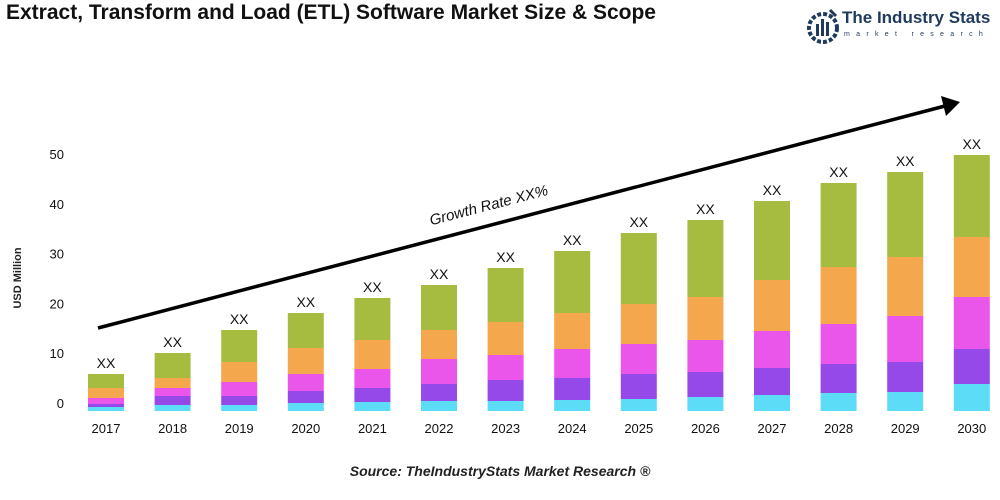  Describe the element at coordinates (372, 428) in the screenshot. I see `x-tick-label: 2021` at that location.